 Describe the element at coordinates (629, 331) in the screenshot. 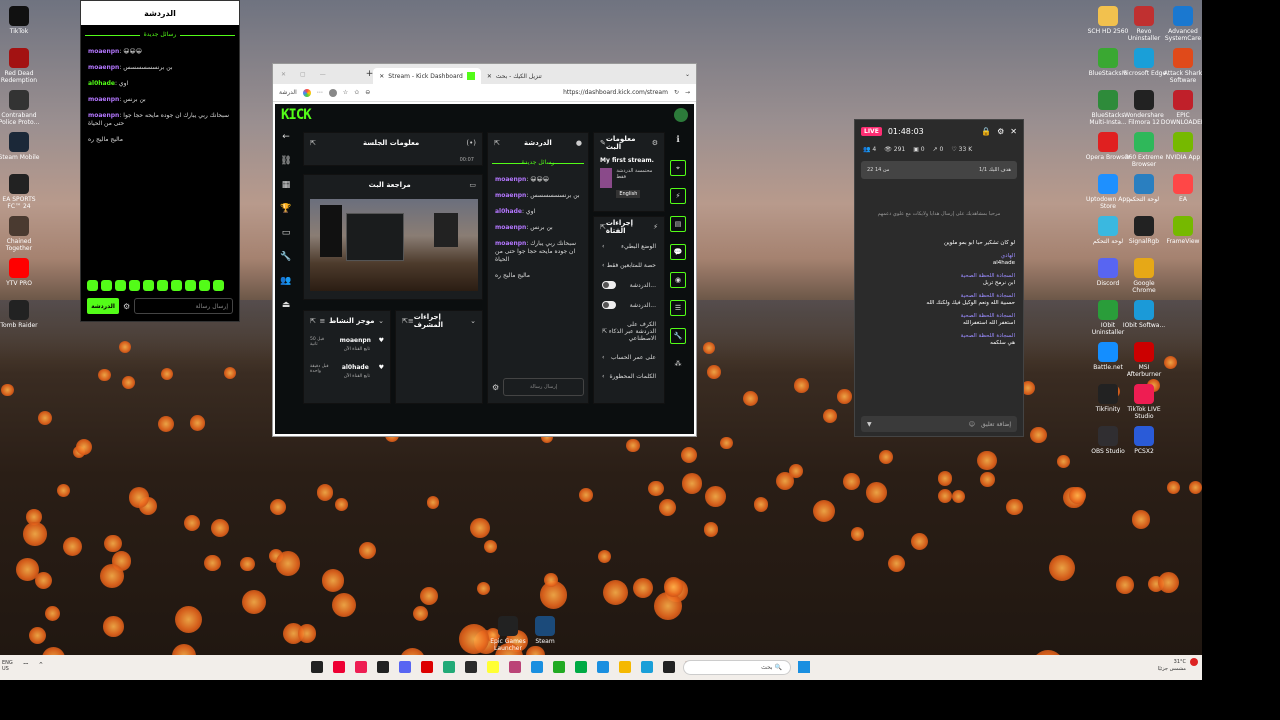

I see `quick-action-row: ⇱ الكرف على الدردشة عبر الذكاء الاصطناعي` at that location.